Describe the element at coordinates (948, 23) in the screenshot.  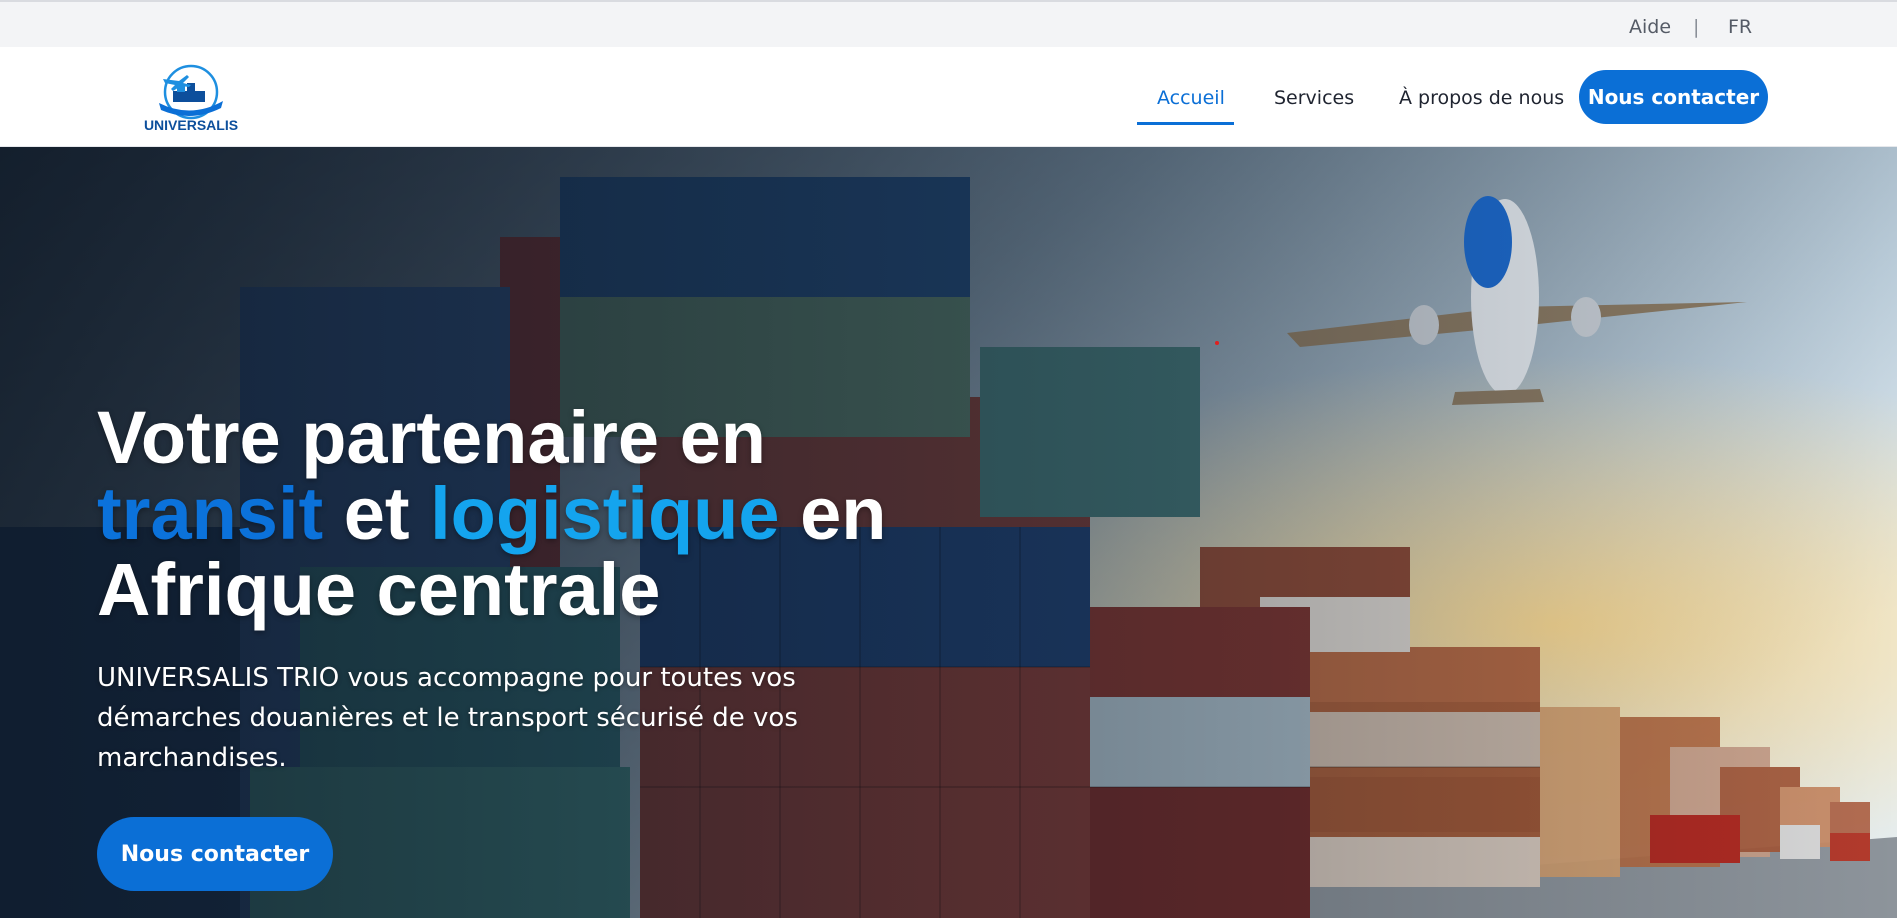
I see `top-utility-bar: Aide | FR` at that location.